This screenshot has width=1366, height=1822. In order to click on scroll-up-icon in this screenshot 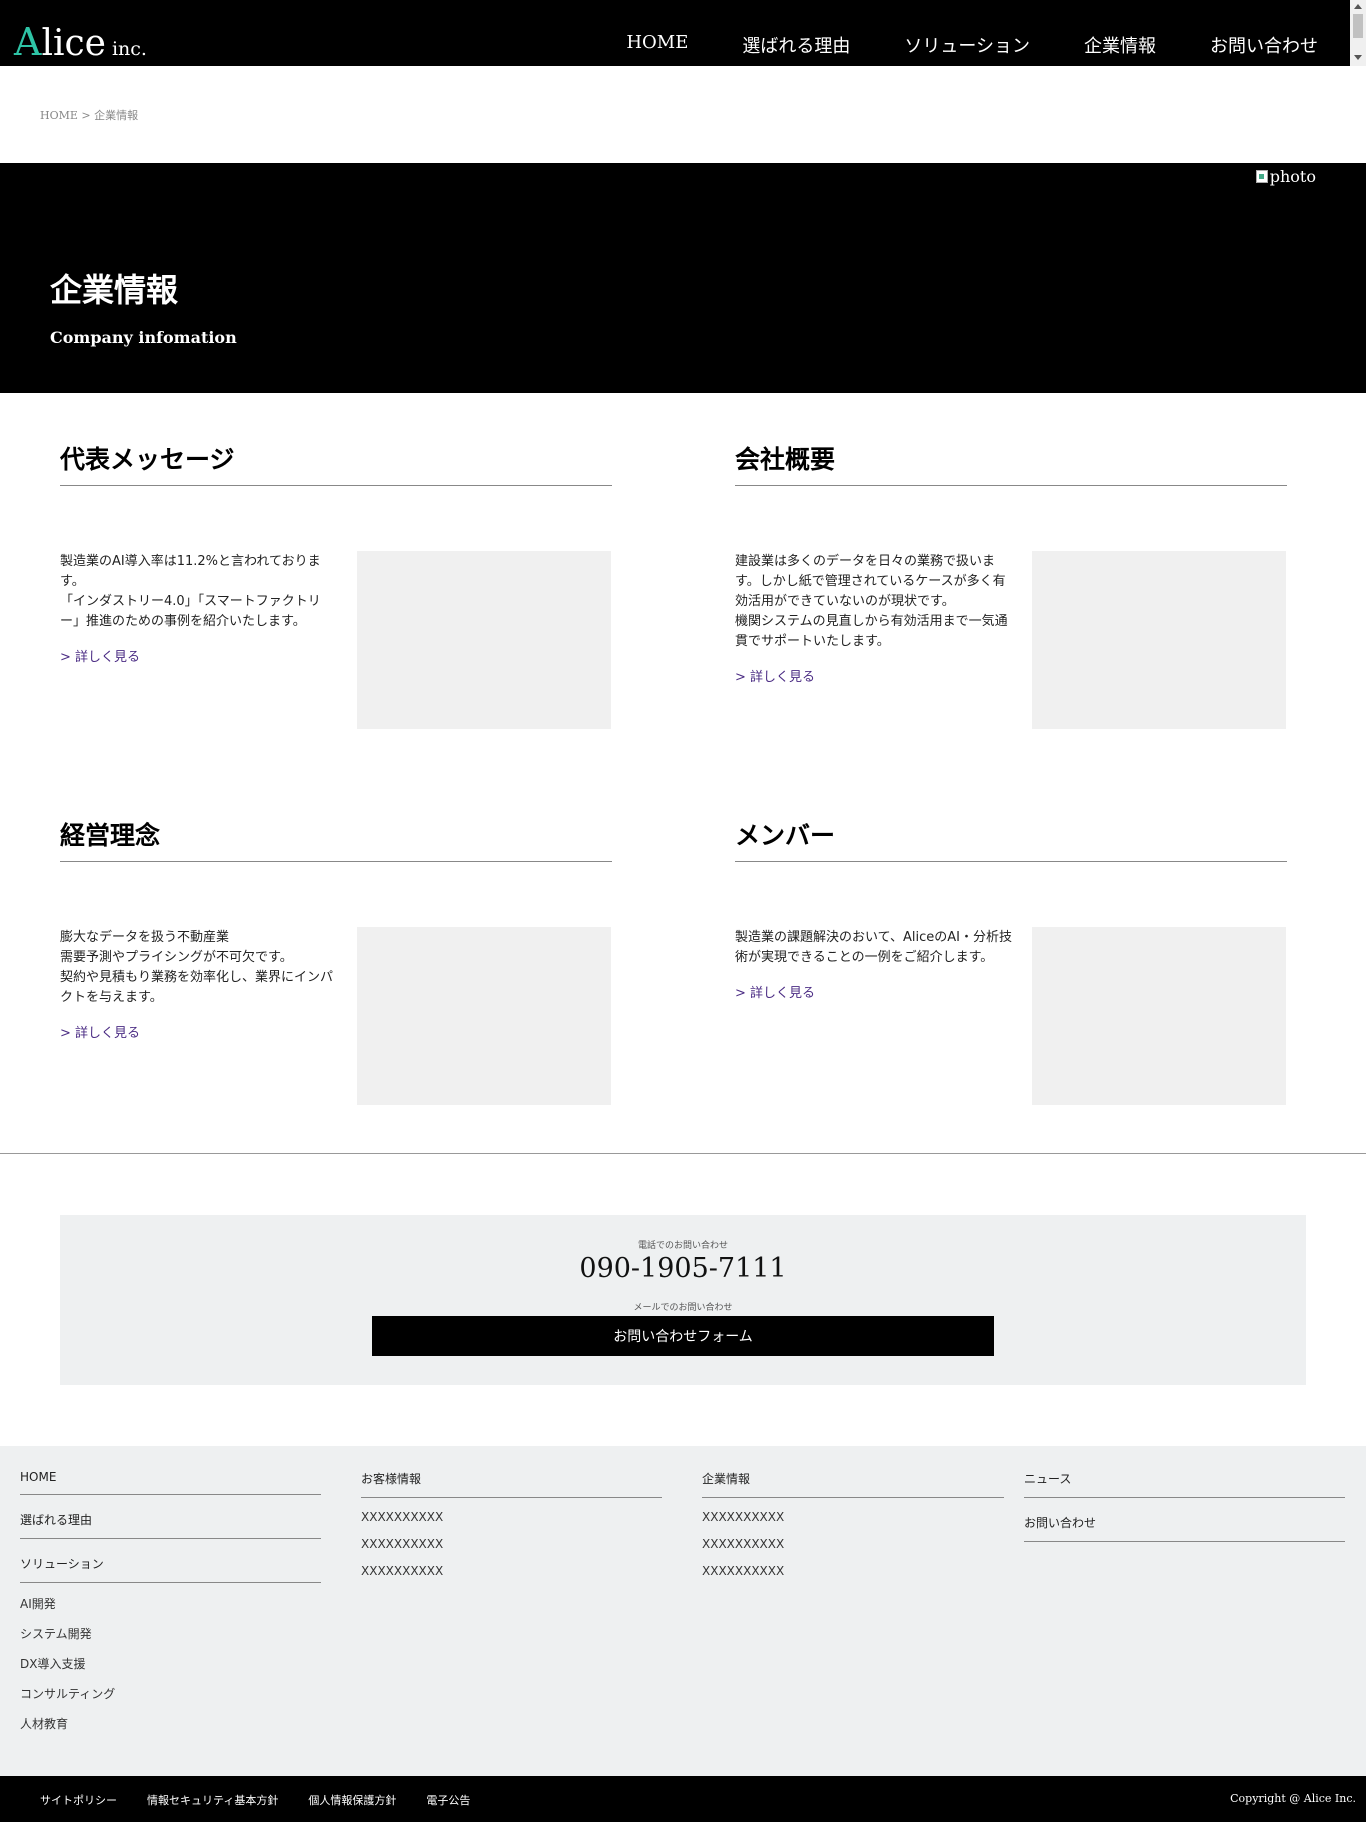, I will do `click(1358, 6)`.